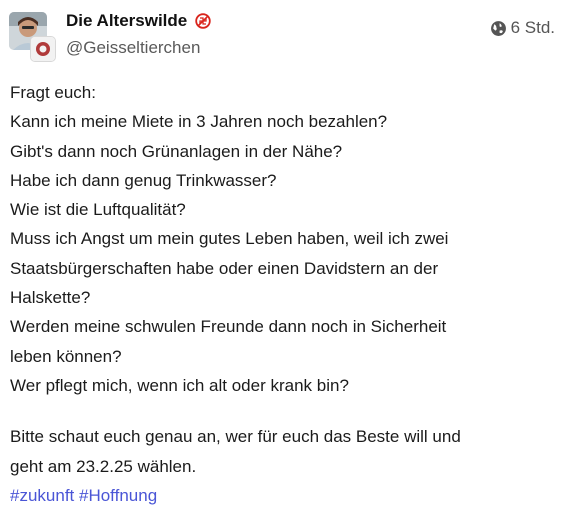 This screenshot has width=567, height=510. What do you see at coordinates (533, 28) in the screenshot?
I see `post-timestamp: 6 Std.` at bounding box center [533, 28].